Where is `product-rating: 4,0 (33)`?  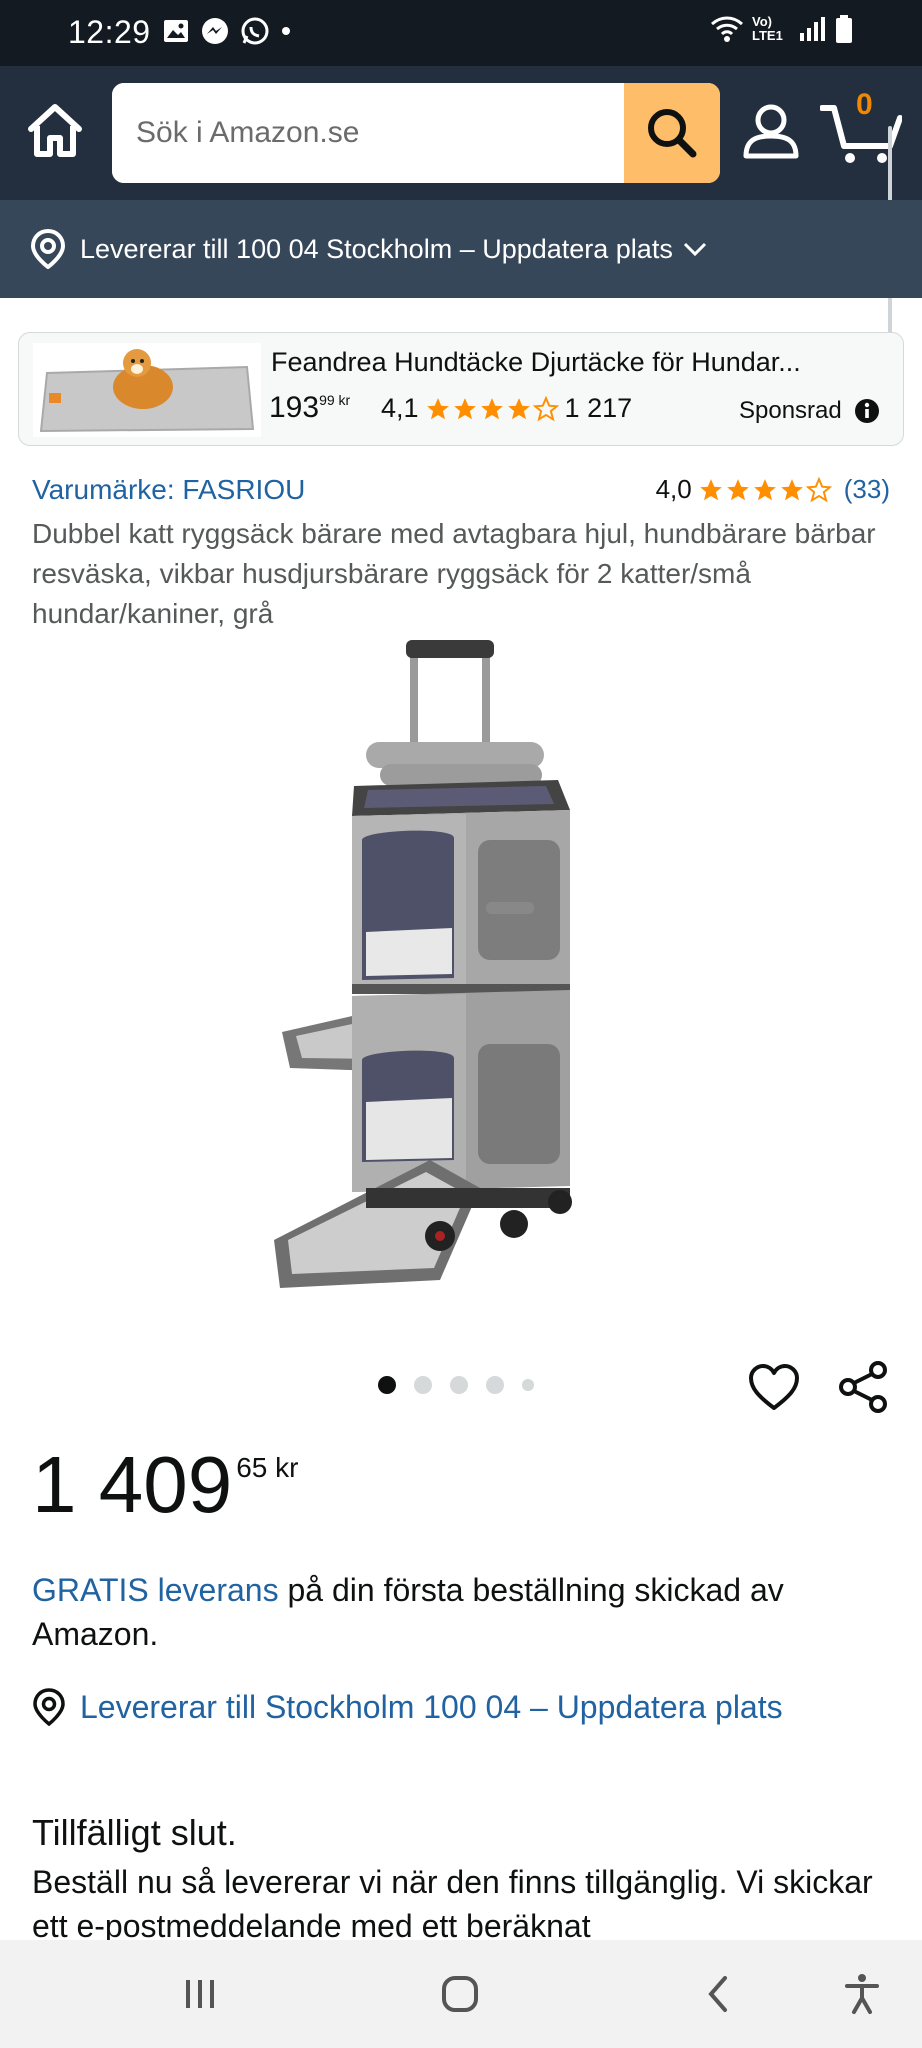
product-rating: 4,0 (33) is located at coordinates (773, 489).